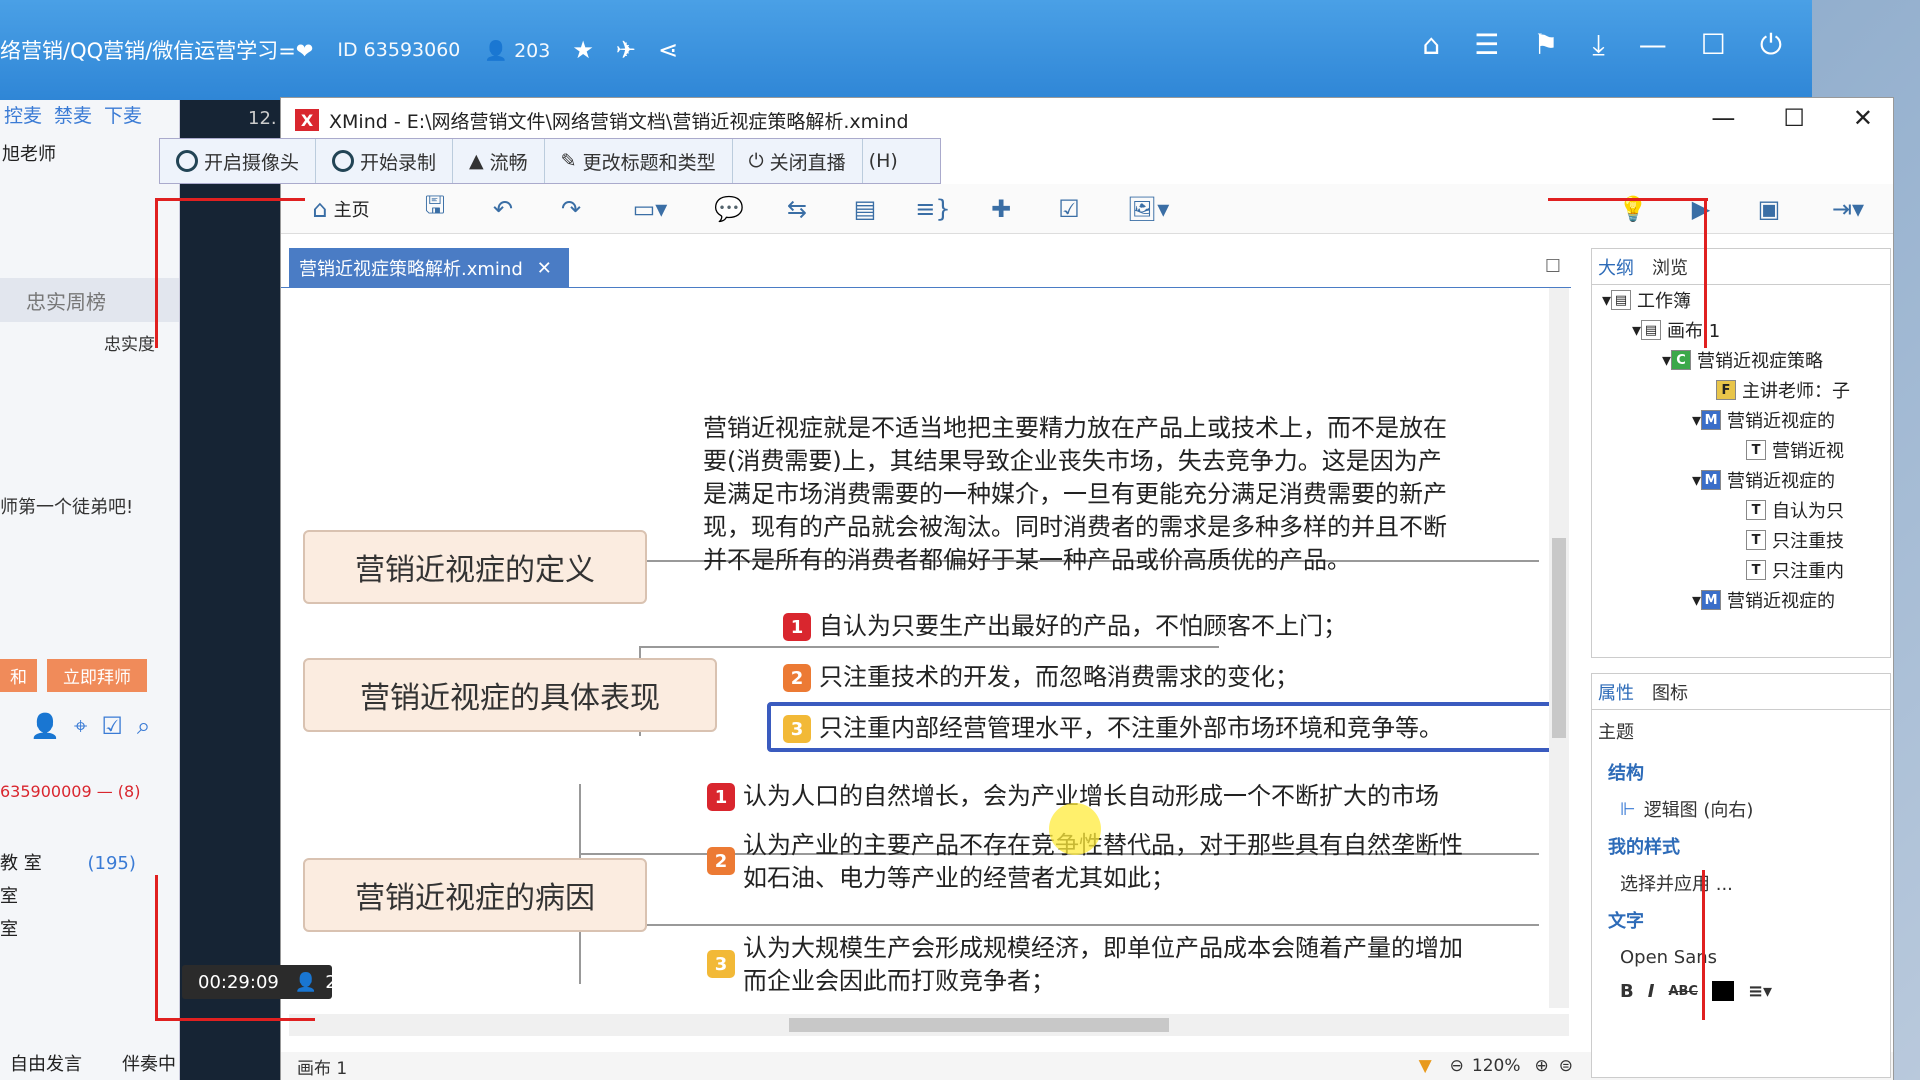 The image size is (1920, 1080). What do you see at coordinates (1598, 45) in the screenshot?
I see `download-icon: ⤓` at bounding box center [1598, 45].